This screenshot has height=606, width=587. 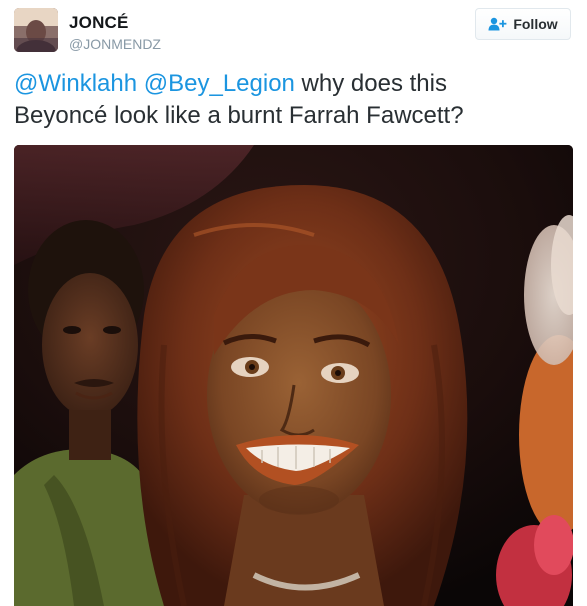 What do you see at coordinates (535, 24) in the screenshot?
I see `follow-label: Follow` at bounding box center [535, 24].